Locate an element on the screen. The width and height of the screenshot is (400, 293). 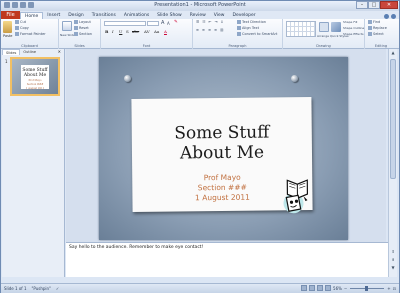
text-direction-icon is located at coordinates (239, 22).